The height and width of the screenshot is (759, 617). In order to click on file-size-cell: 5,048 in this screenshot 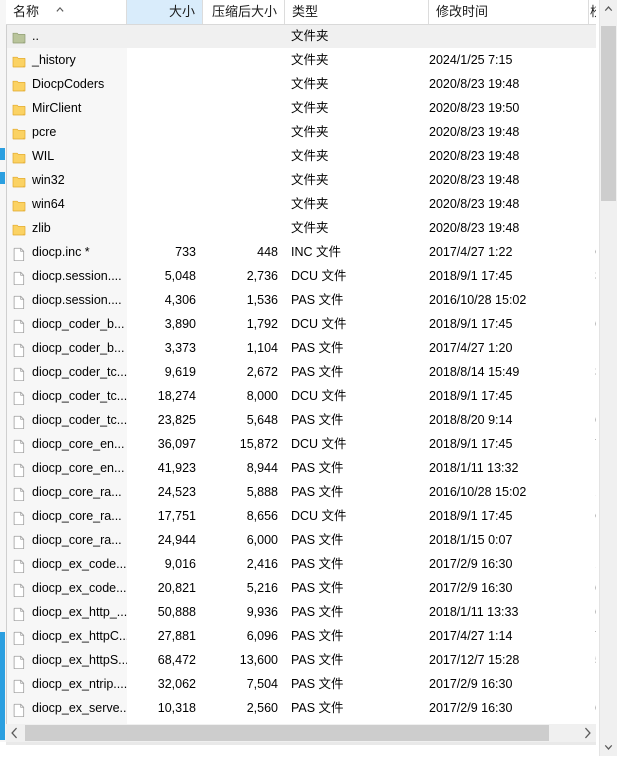, I will do `click(180, 276)`.